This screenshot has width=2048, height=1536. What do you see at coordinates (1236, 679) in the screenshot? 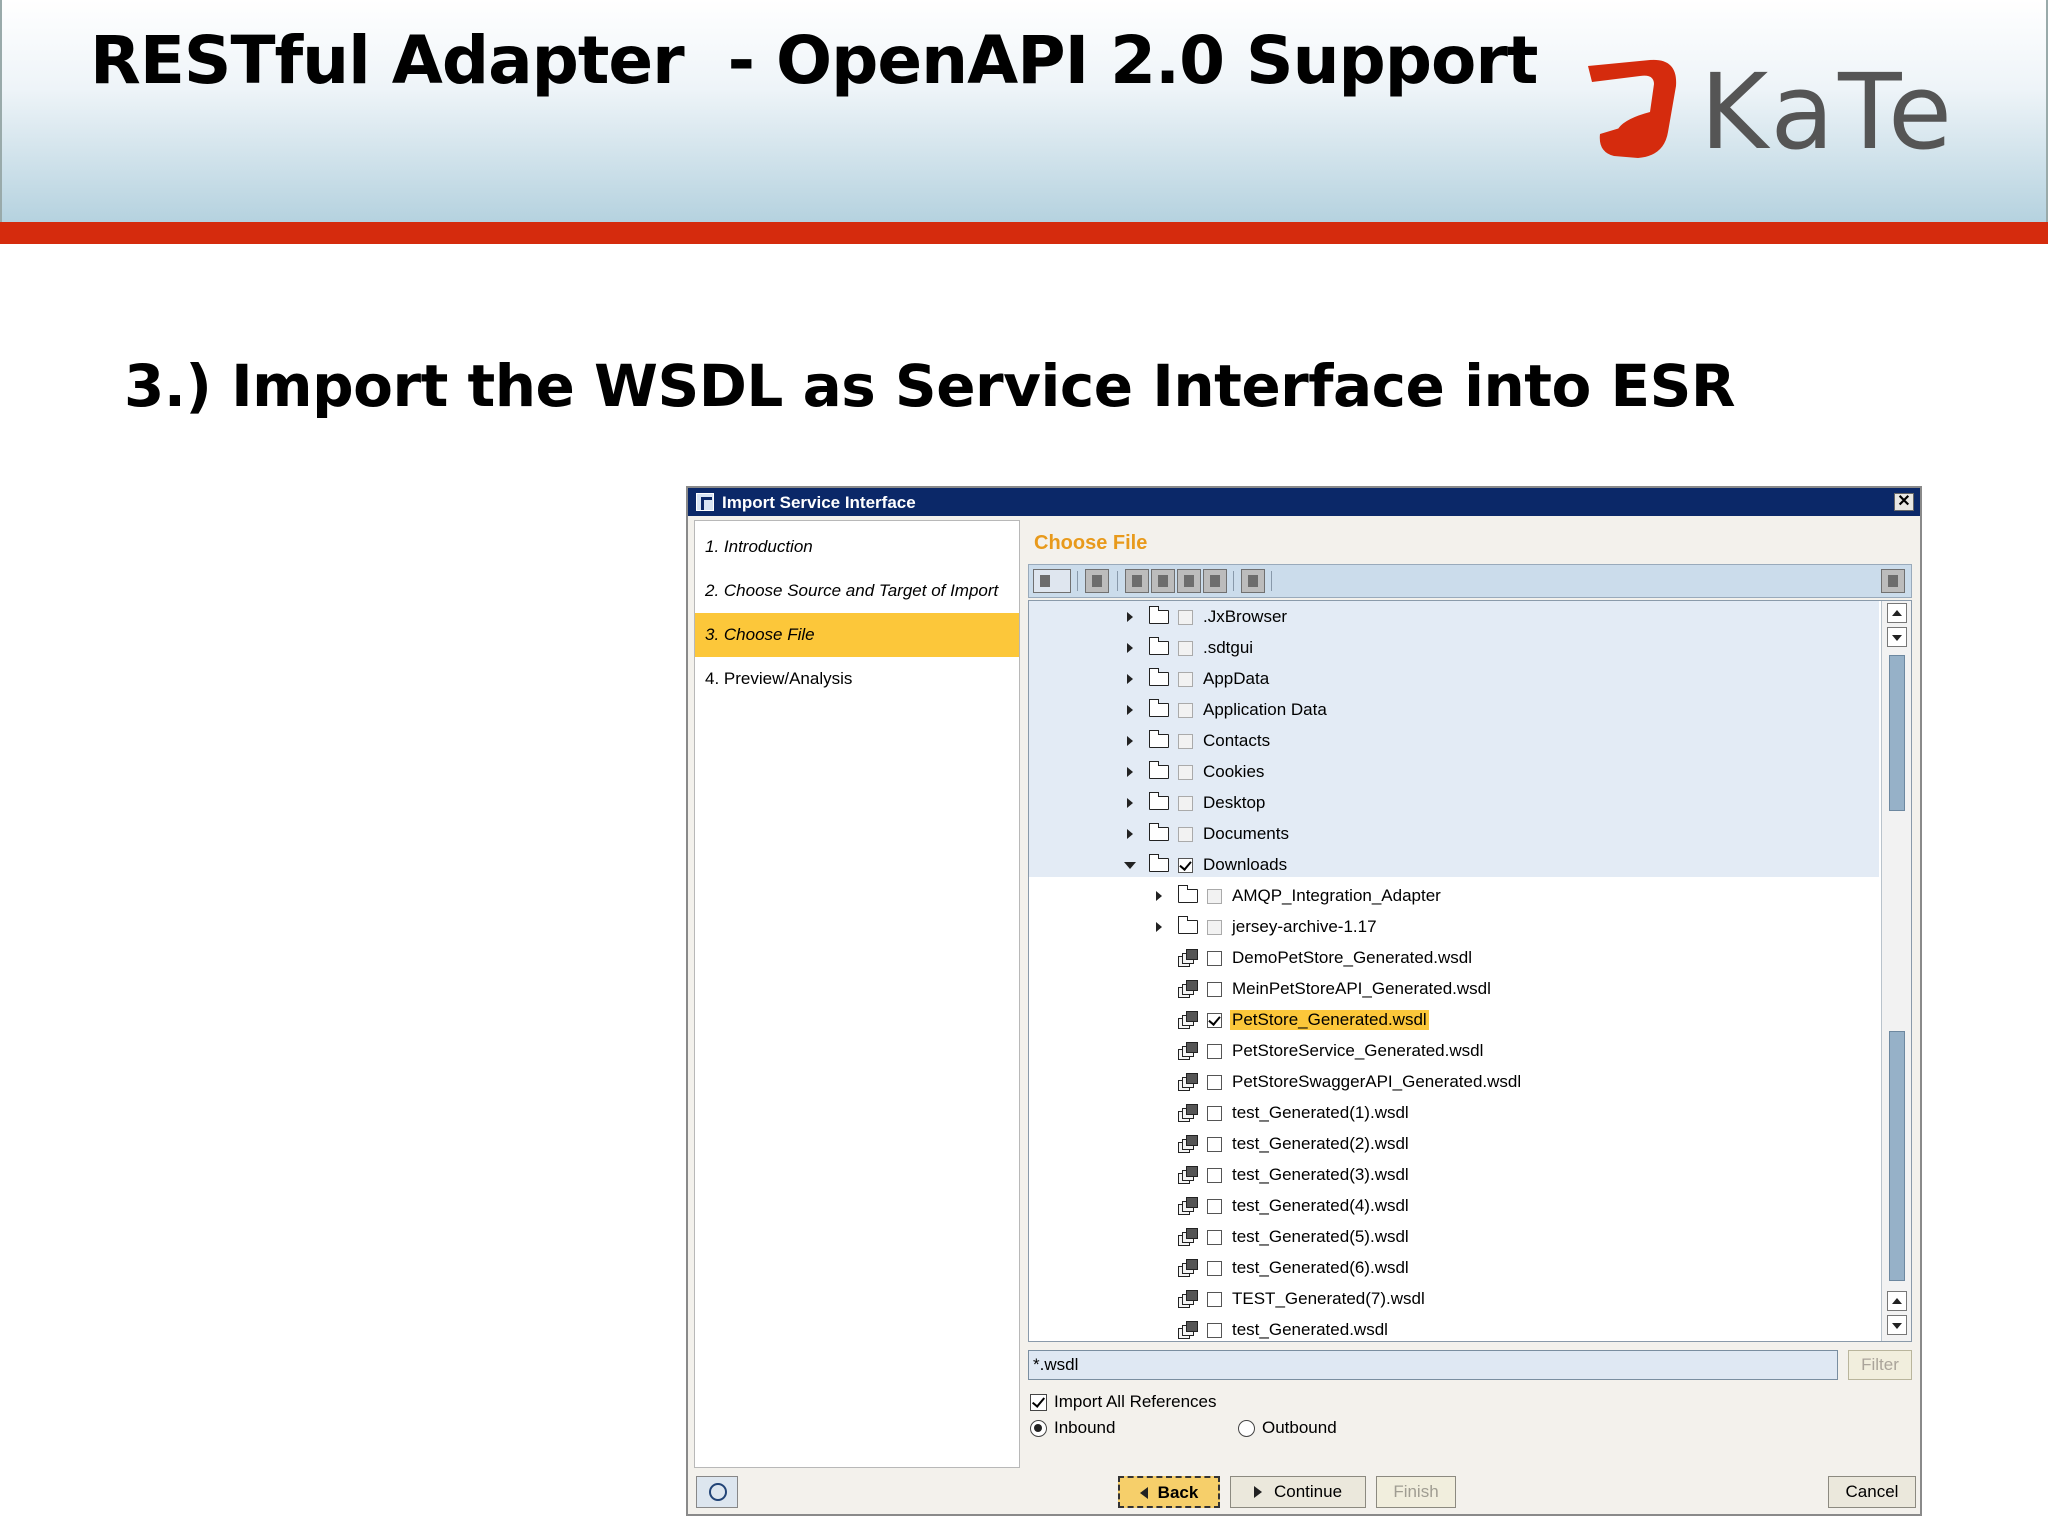
I see `tree-item-label: AppData` at bounding box center [1236, 679].